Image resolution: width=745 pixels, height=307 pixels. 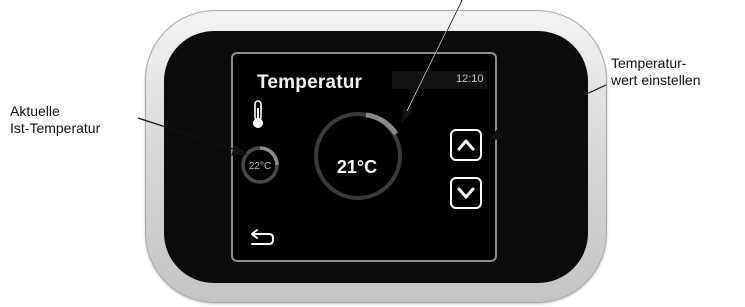 What do you see at coordinates (656, 80) in the screenshot?
I see `callout-right-line-2: wert einstellen` at bounding box center [656, 80].